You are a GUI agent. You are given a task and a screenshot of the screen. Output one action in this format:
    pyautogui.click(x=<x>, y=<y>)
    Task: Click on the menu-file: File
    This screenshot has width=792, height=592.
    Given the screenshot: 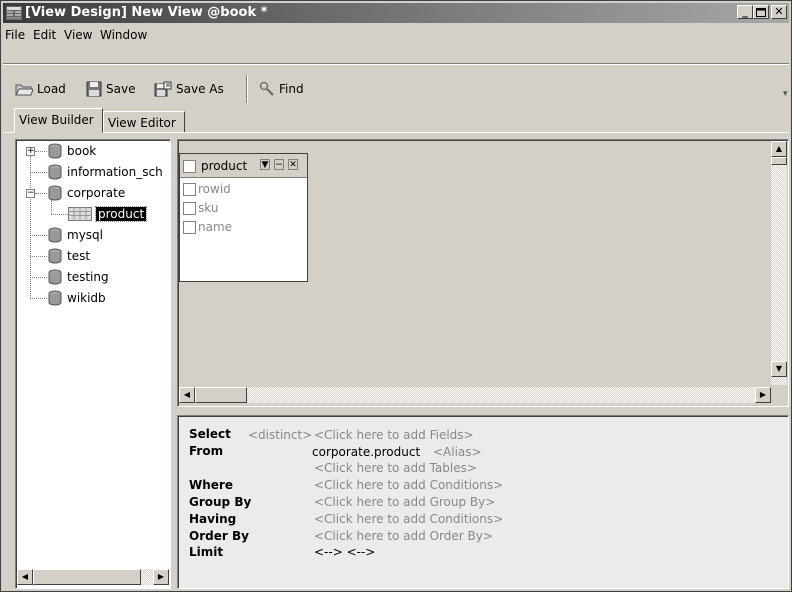 What is the action you would take?
    pyautogui.click(x=15, y=35)
    